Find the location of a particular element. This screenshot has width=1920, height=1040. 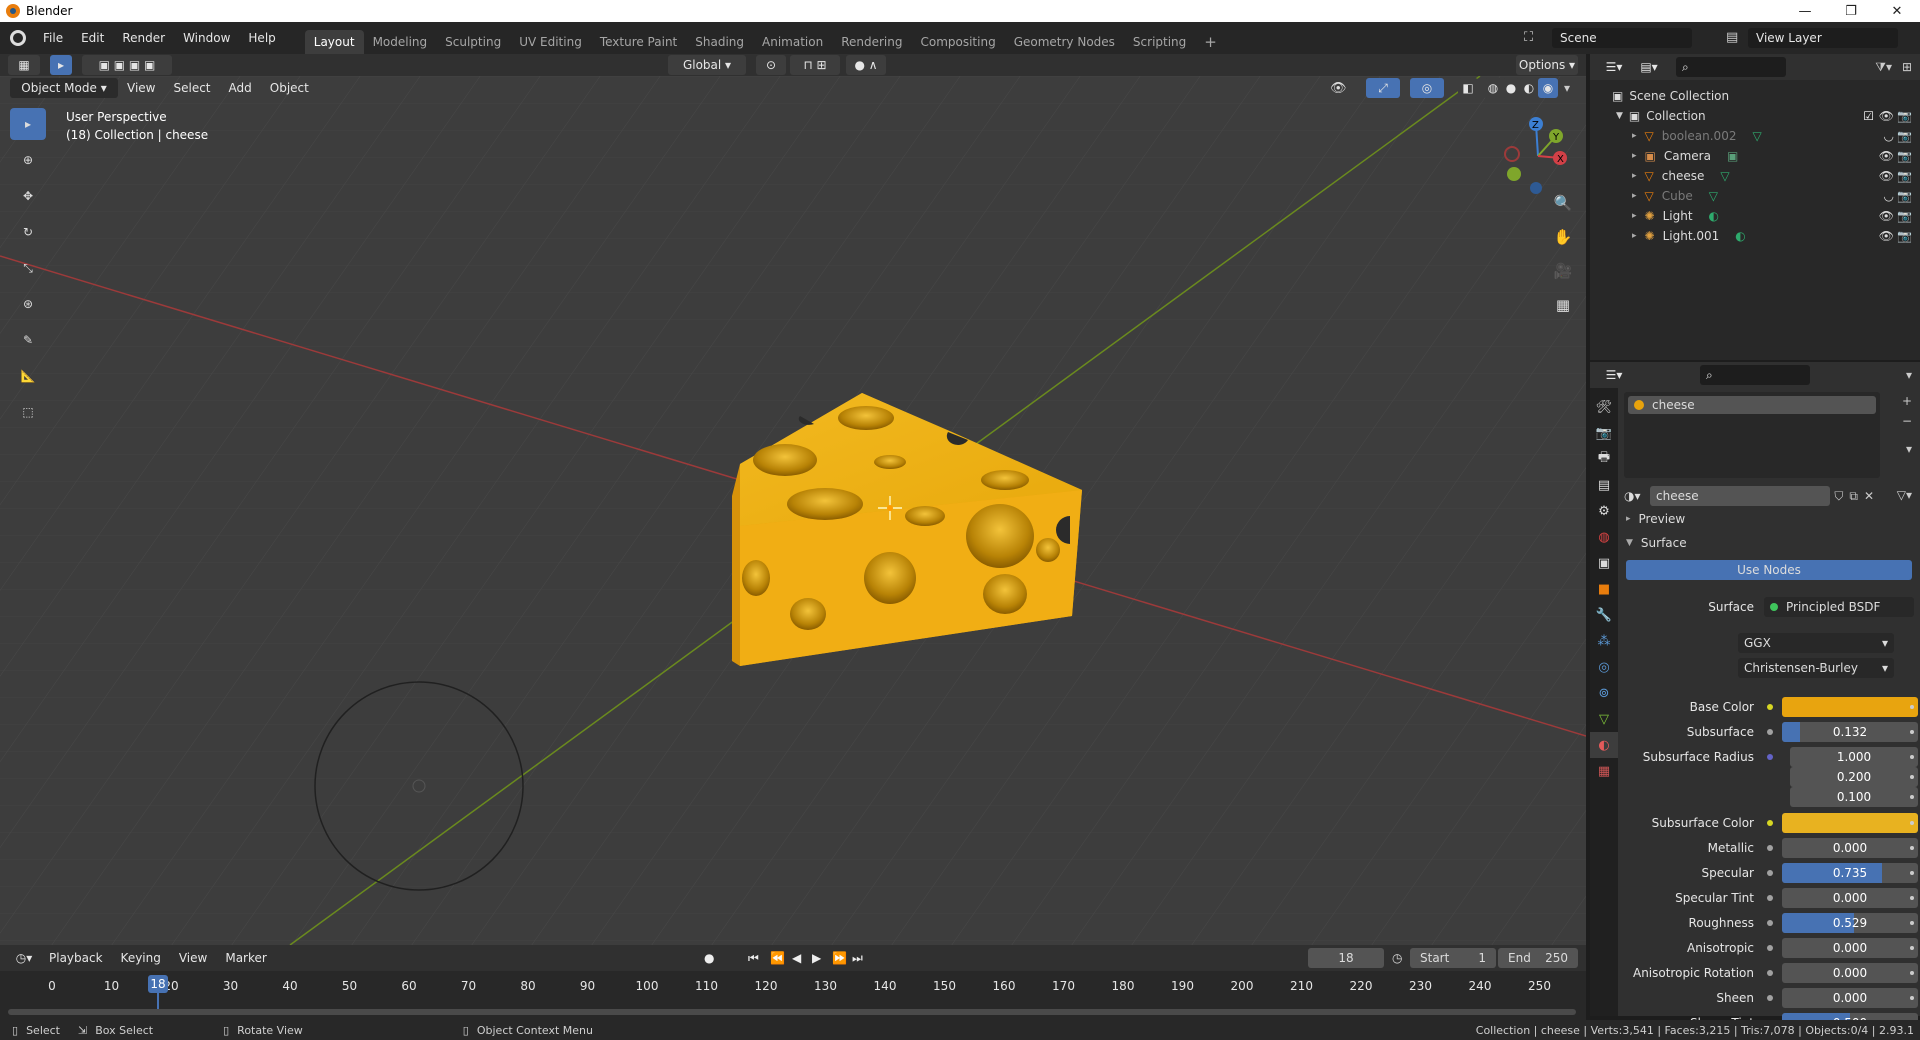

viewport-menu-view: View is located at coordinates (141, 88).